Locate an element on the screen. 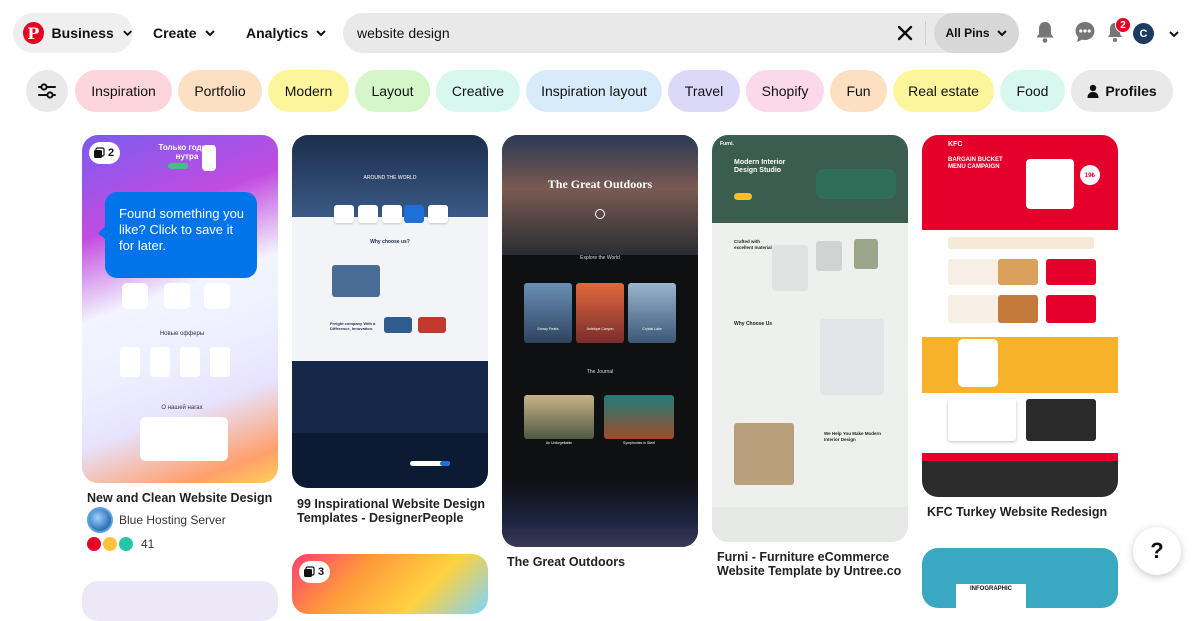 The height and width of the screenshot is (621, 1200). sofa-shape is located at coordinates (856, 184).